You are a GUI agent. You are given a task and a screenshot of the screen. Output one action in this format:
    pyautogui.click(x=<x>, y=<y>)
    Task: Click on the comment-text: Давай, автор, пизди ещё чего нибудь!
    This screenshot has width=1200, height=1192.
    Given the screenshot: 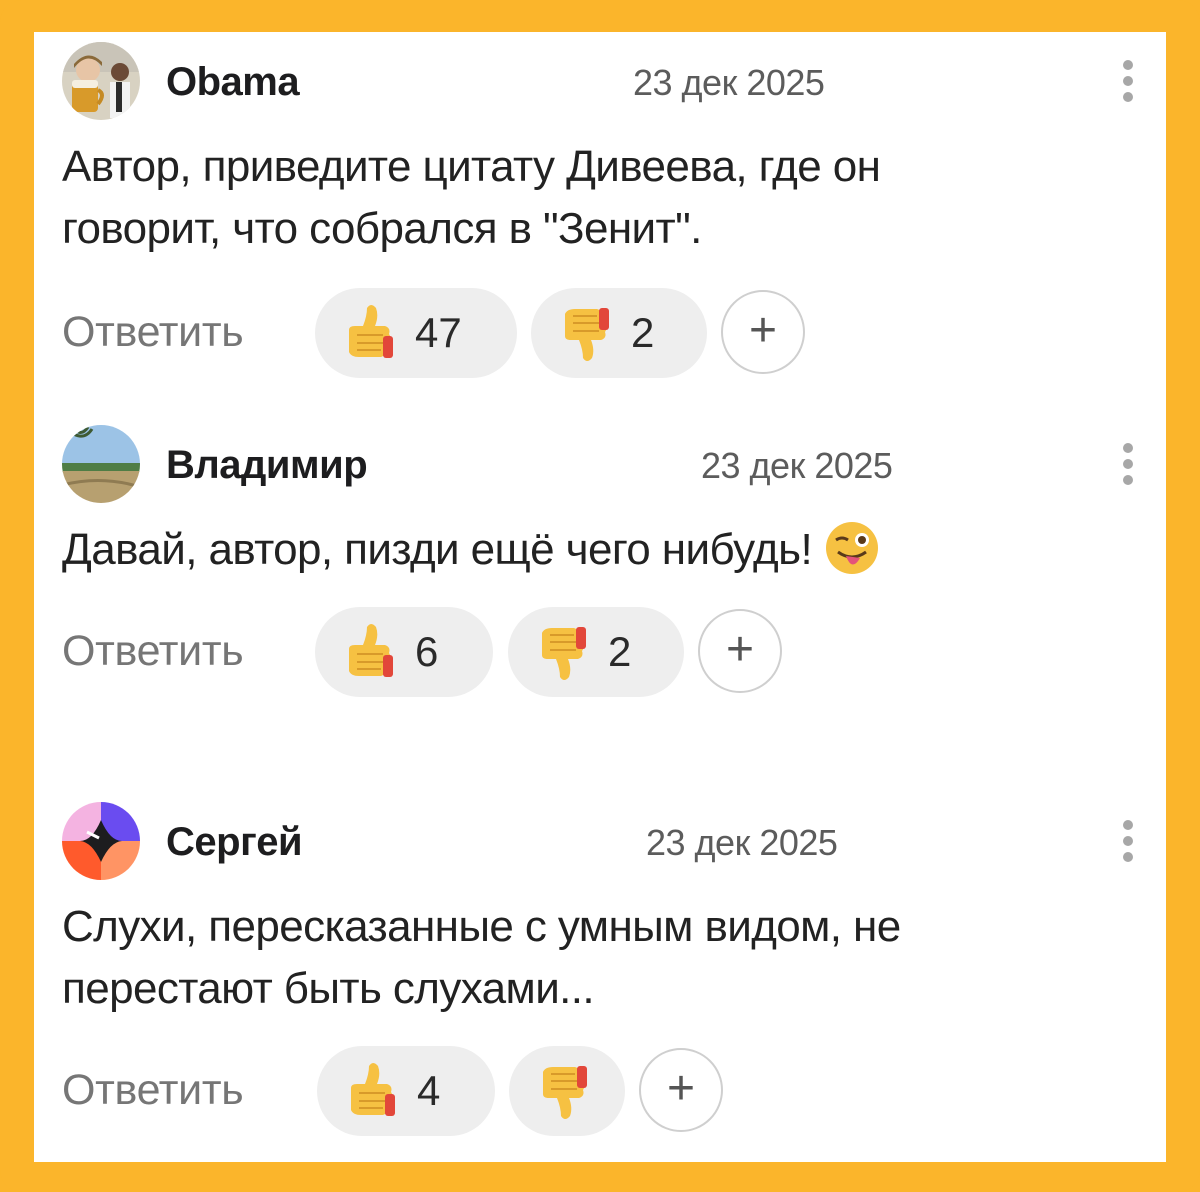 What is the action you would take?
    pyautogui.click(x=607, y=550)
    